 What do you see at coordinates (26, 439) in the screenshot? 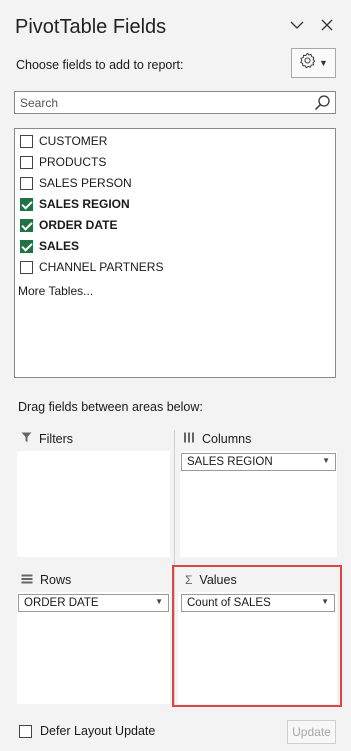
I see `filter-icon` at bounding box center [26, 439].